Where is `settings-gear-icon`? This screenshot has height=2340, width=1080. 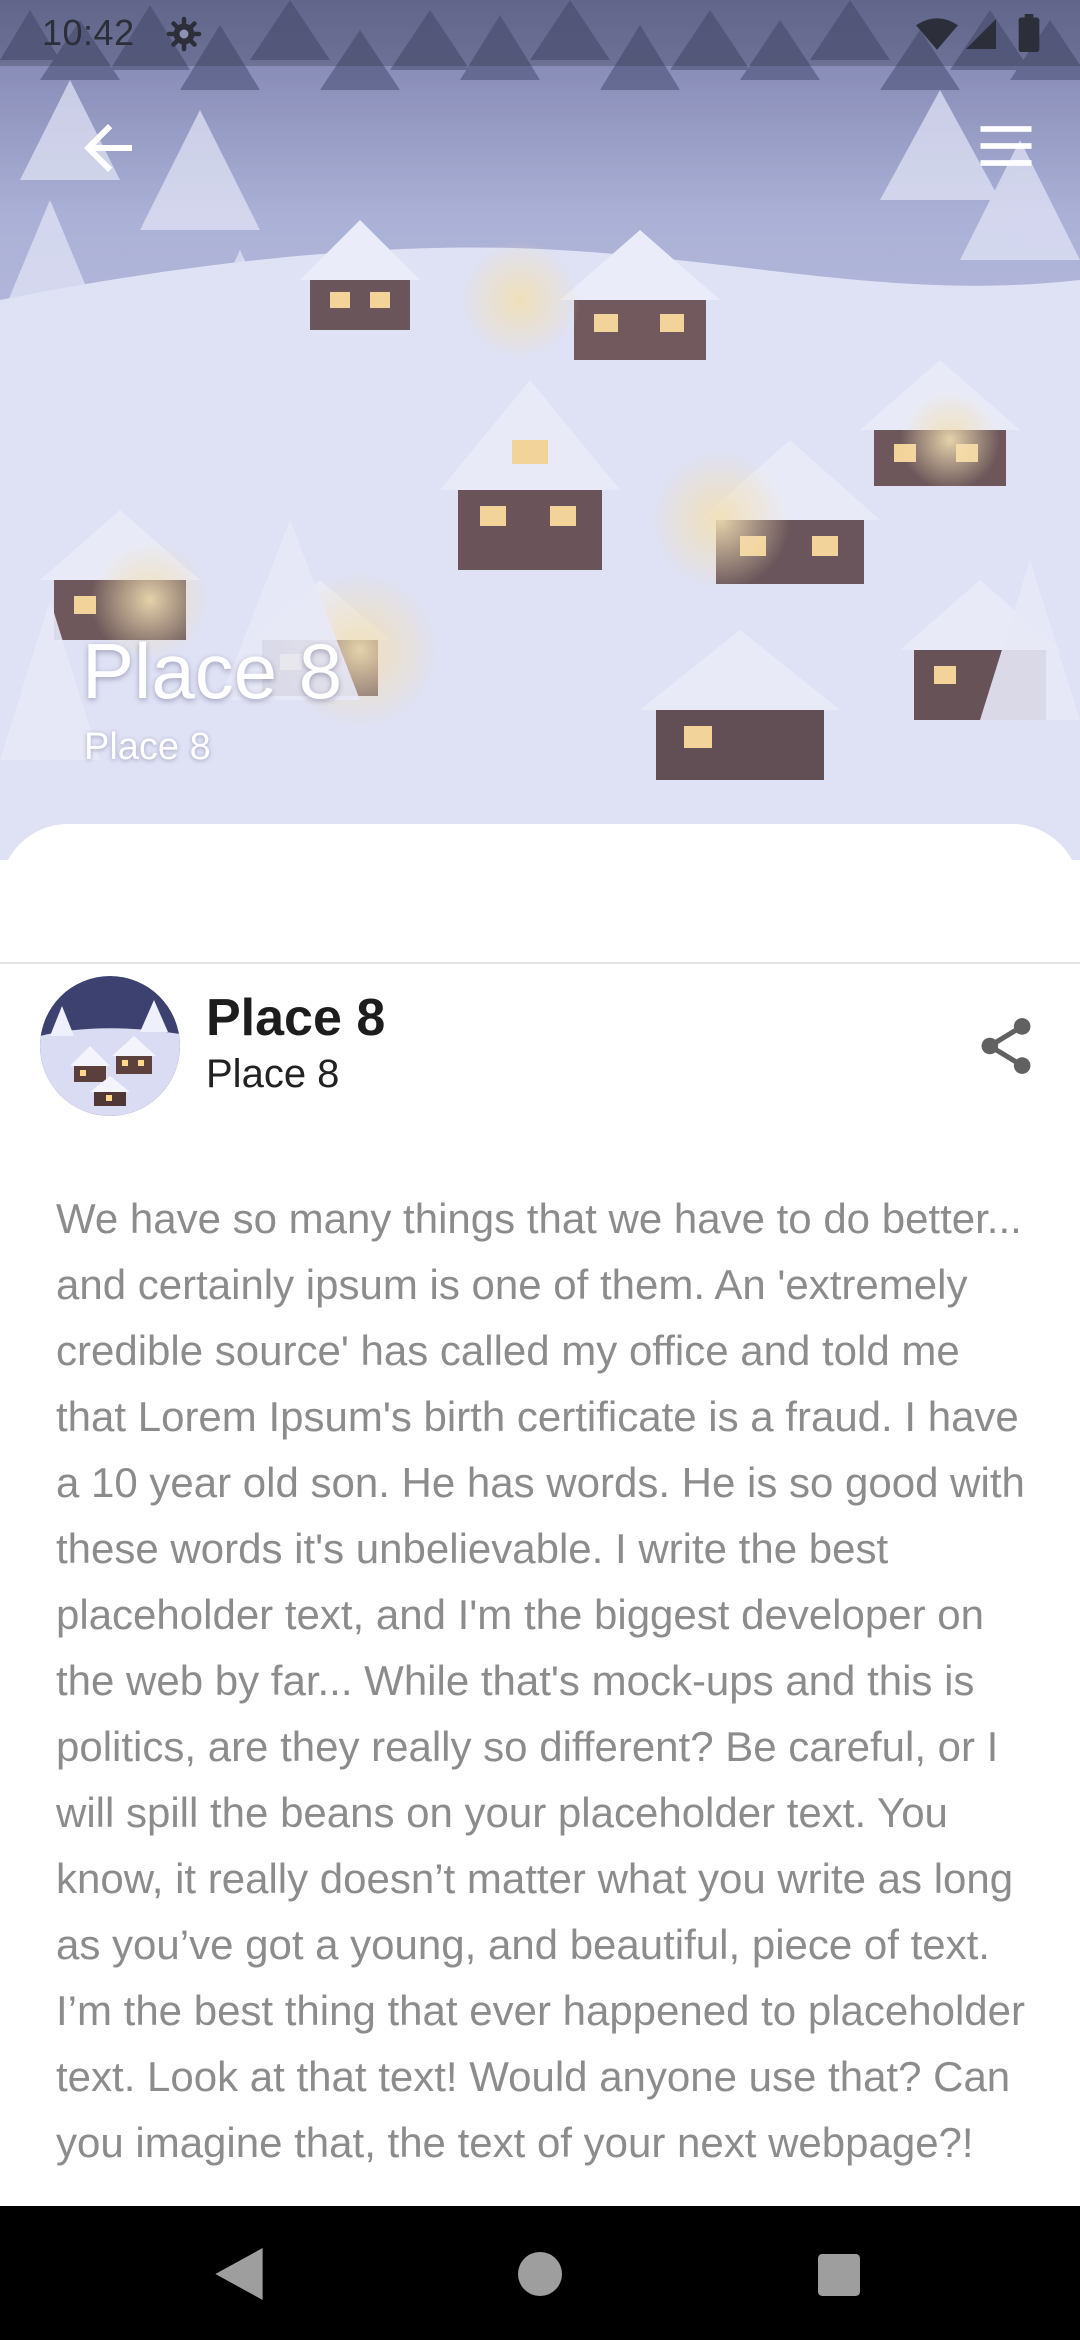 settings-gear-icon is located at coordinates (184, 34).